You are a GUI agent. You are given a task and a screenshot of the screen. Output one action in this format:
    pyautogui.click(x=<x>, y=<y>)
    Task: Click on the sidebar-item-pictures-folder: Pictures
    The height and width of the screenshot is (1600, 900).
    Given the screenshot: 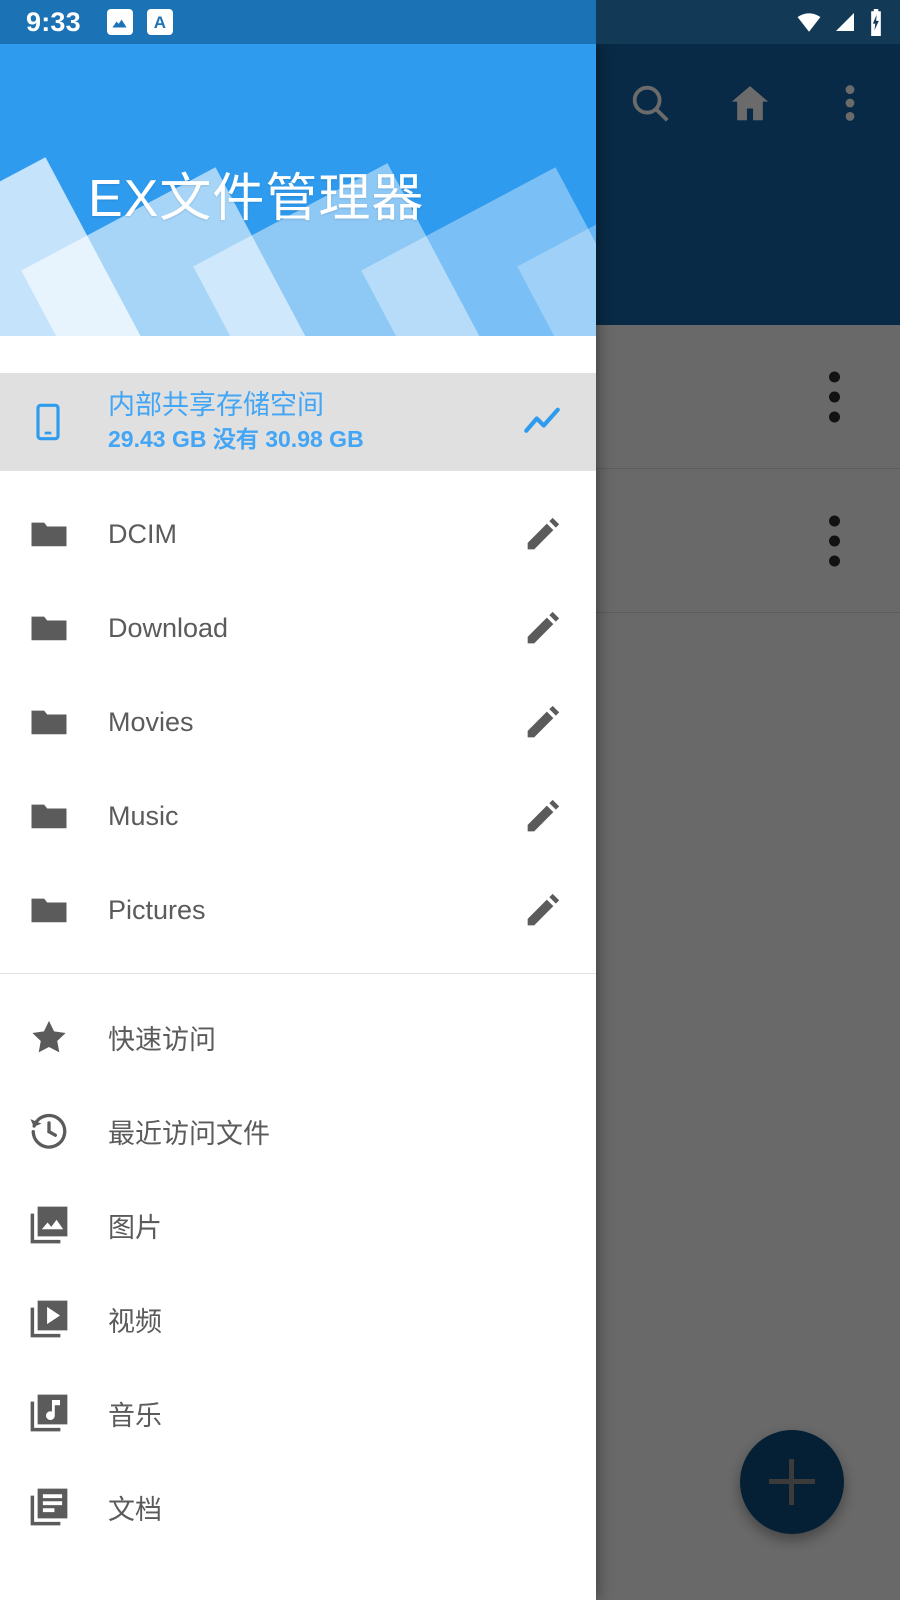 What is the action you would take?
    pyautogui.click(x=298, y=910)
    